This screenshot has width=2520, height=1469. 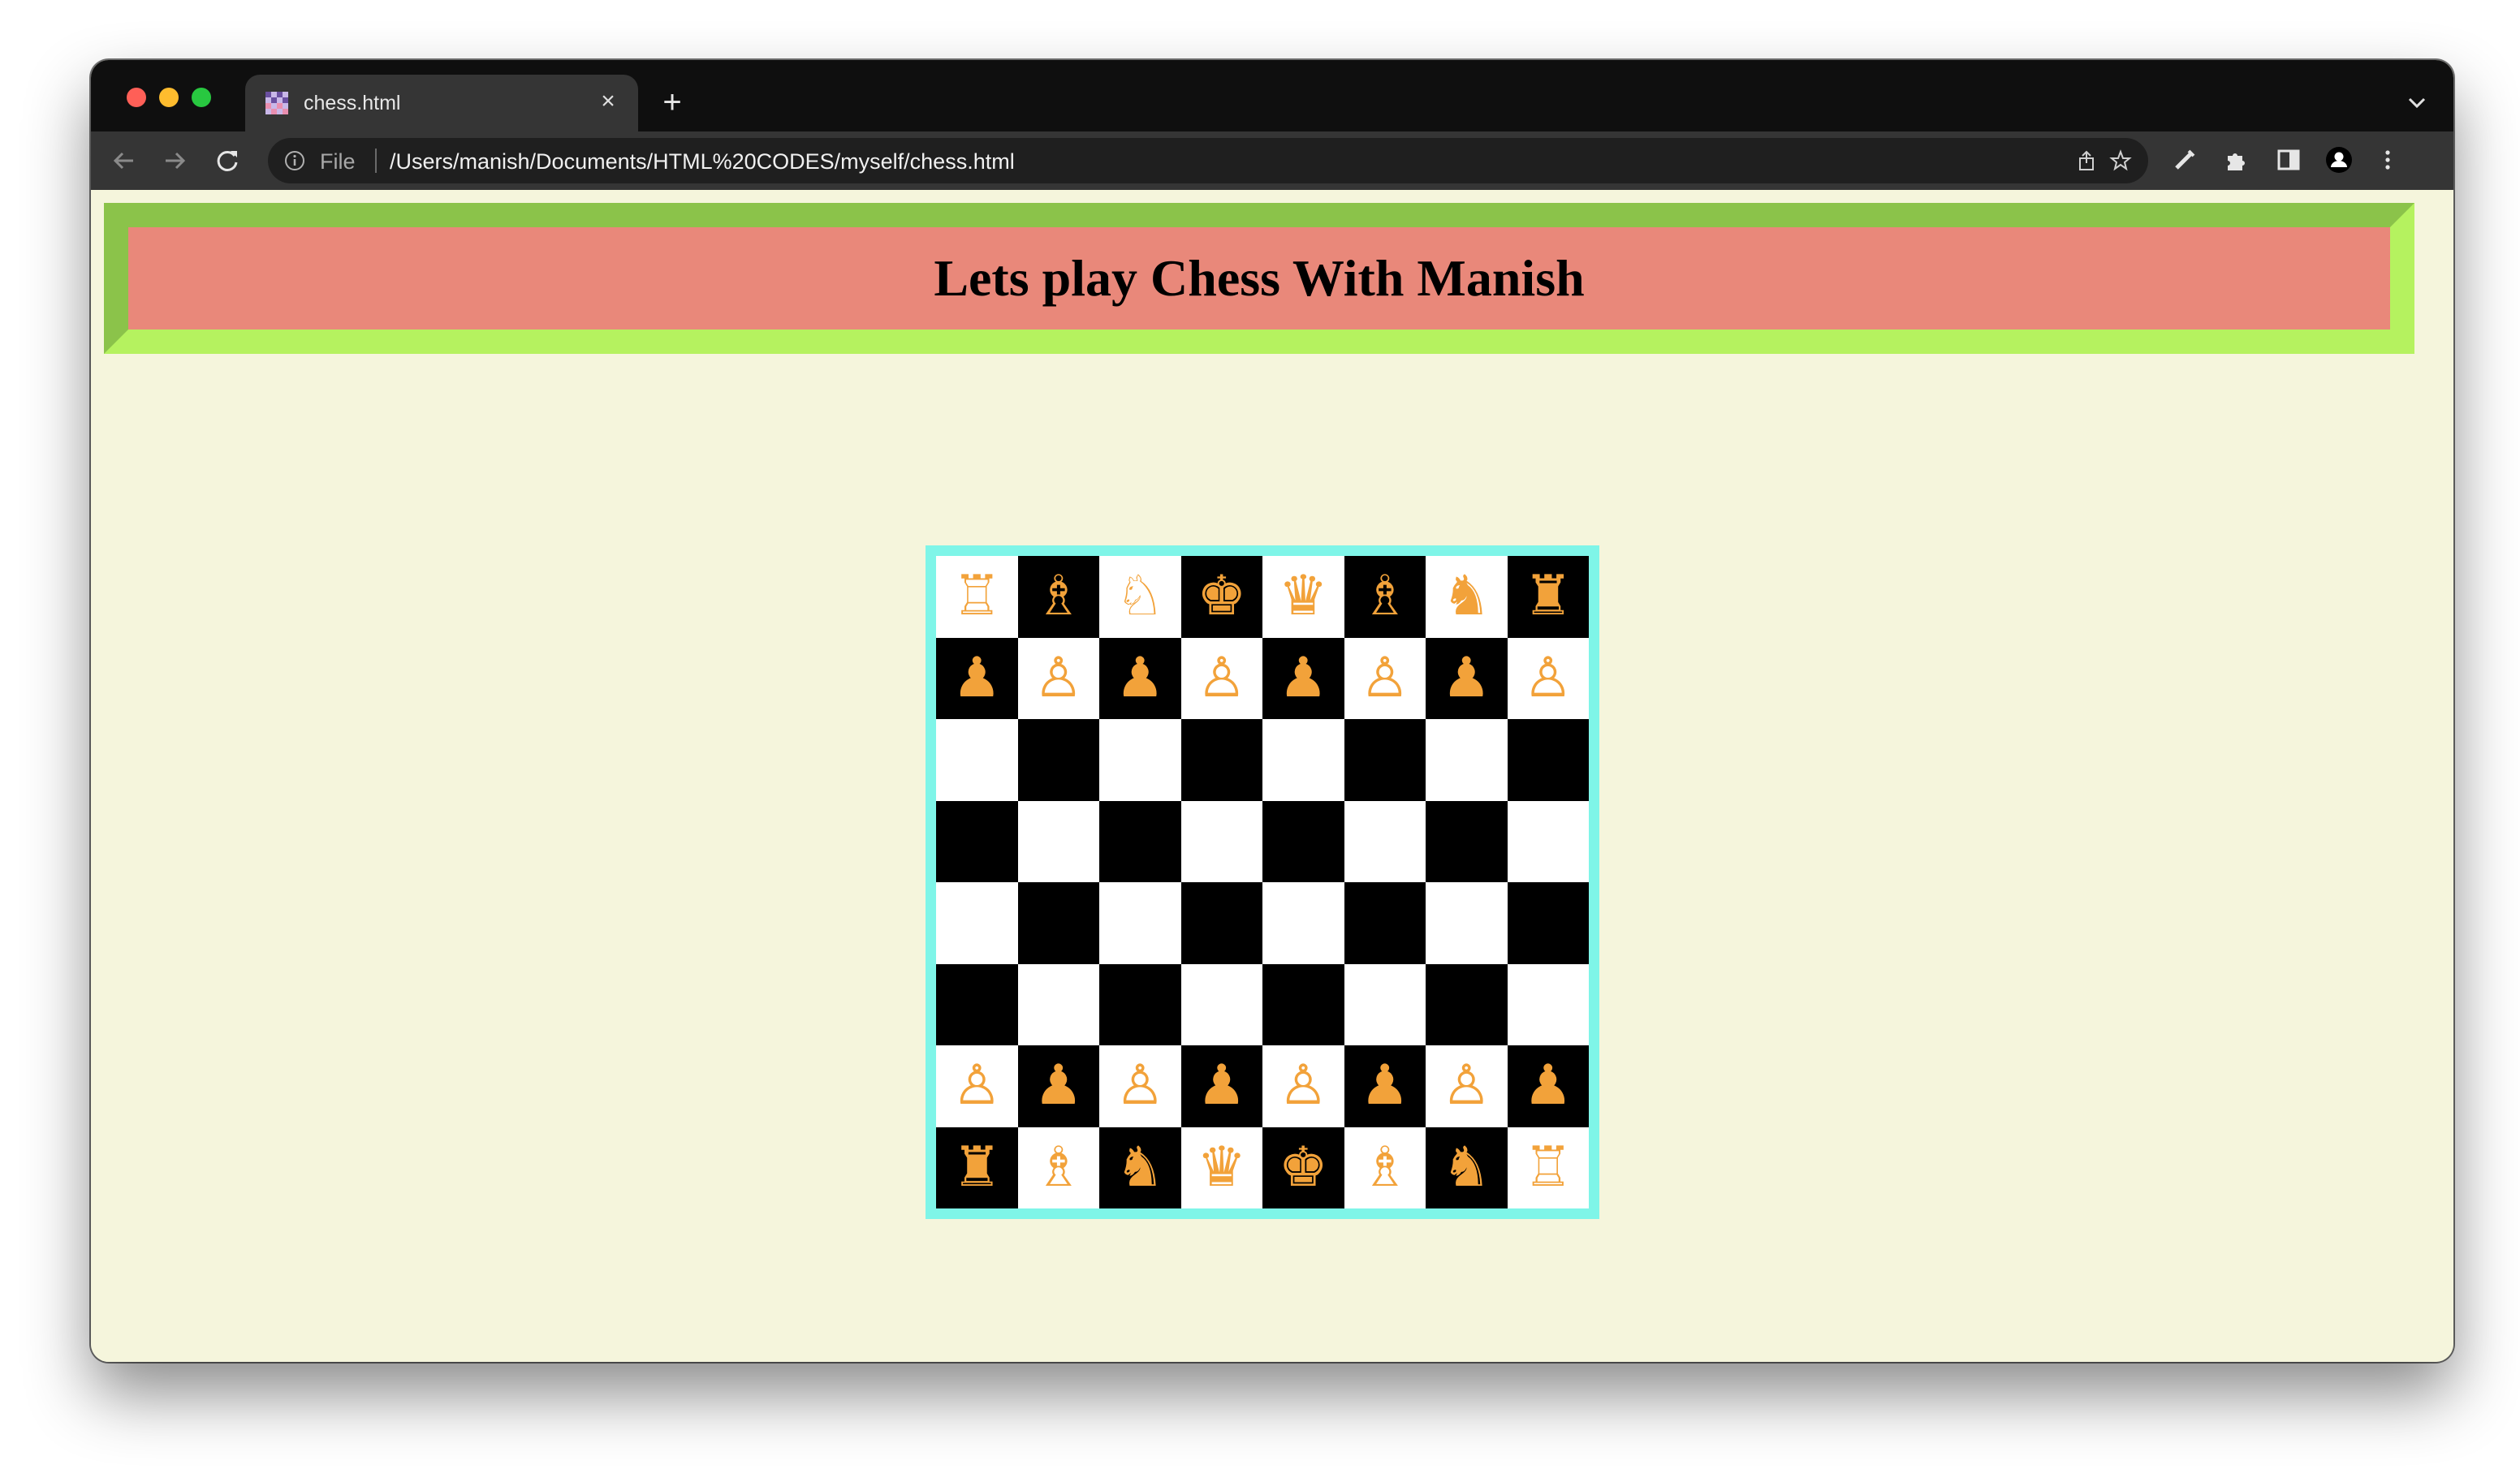 I want to click on chess-piece: ♖, so click(x=977, y=596).